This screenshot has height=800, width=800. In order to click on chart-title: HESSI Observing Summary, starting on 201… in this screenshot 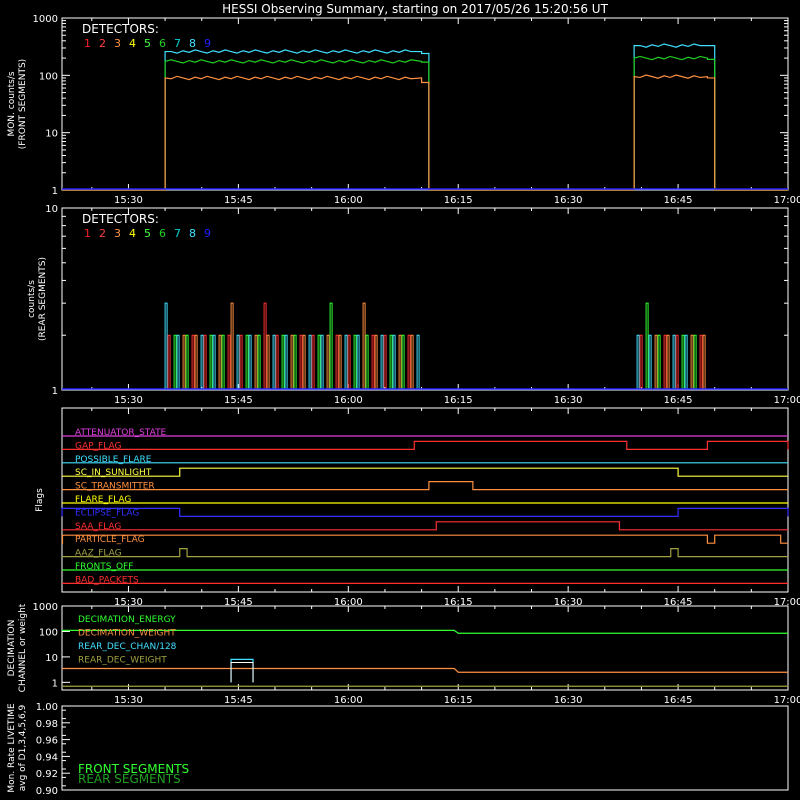, I will do `click(415, 9)`.